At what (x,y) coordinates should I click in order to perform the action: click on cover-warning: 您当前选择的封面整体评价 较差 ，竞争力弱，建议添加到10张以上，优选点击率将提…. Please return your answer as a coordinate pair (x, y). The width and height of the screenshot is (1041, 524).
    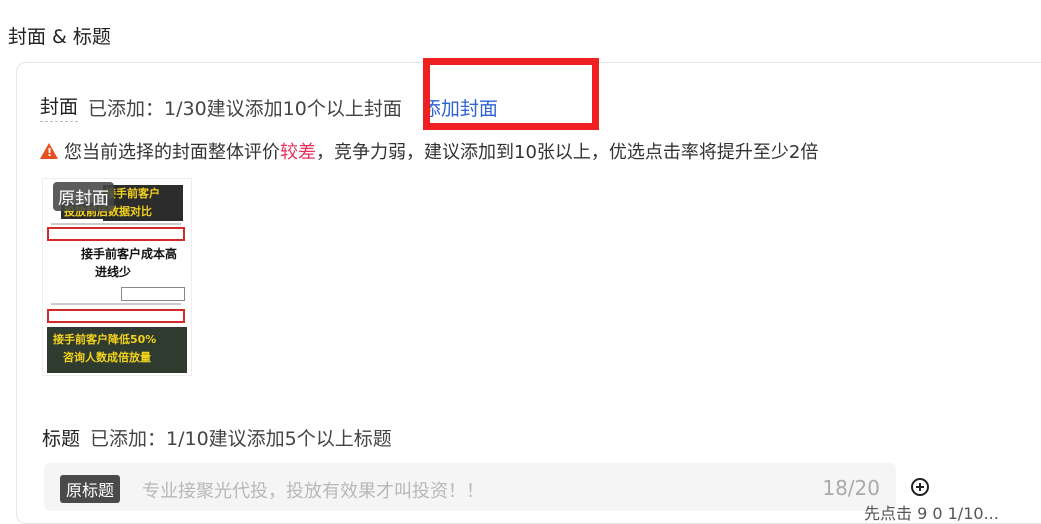
    Looking at the image, I should click on (429, 151).